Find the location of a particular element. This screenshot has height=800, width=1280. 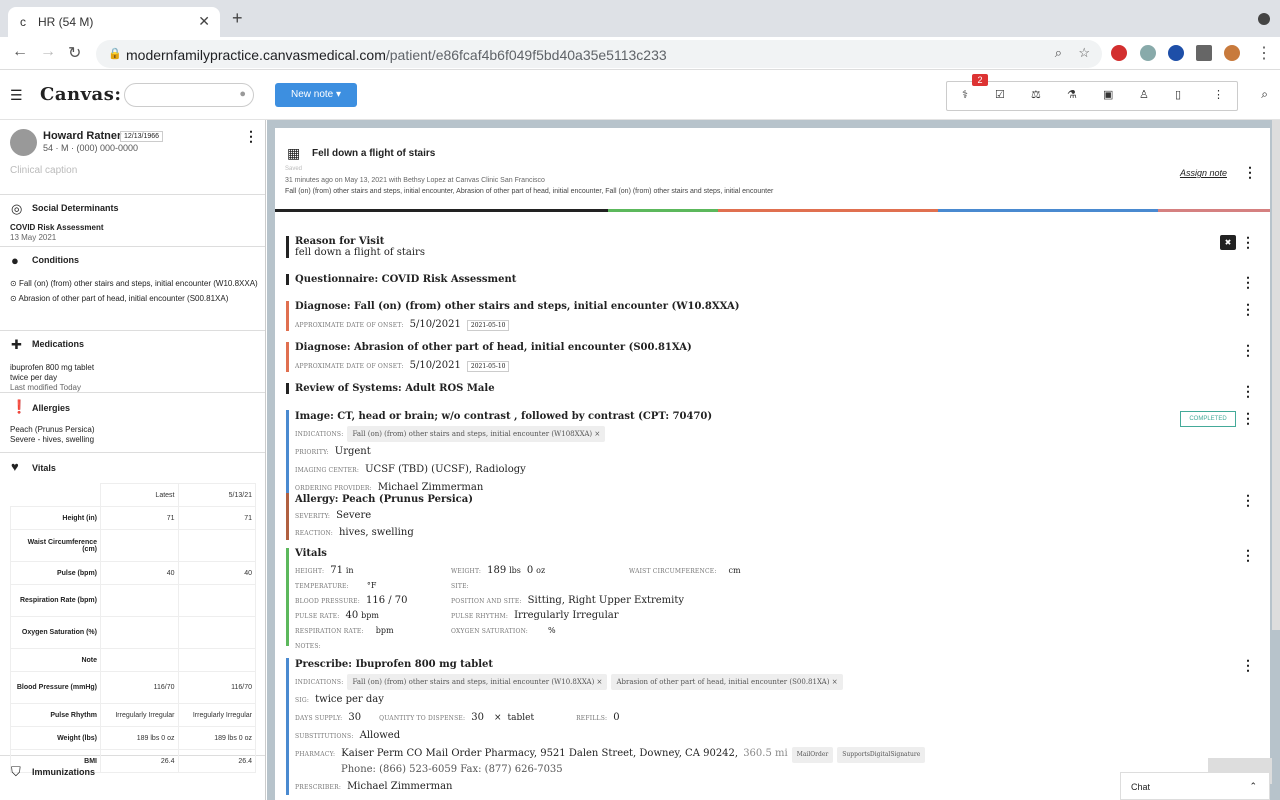

profile-avatar-icon is located at coordinates (1232, 53).